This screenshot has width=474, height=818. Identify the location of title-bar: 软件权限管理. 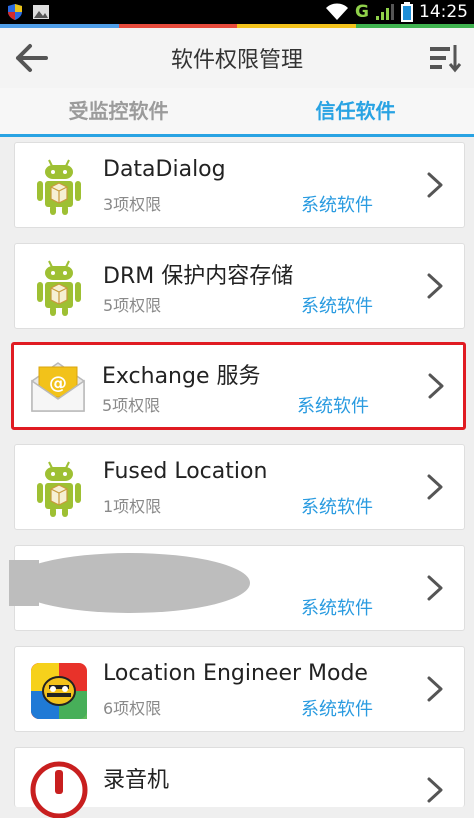
(237, 58).